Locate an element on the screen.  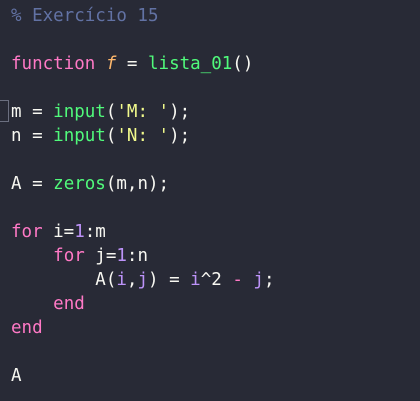
code-token-comment: % Exercício 15 is located at coordinates (85, 16).